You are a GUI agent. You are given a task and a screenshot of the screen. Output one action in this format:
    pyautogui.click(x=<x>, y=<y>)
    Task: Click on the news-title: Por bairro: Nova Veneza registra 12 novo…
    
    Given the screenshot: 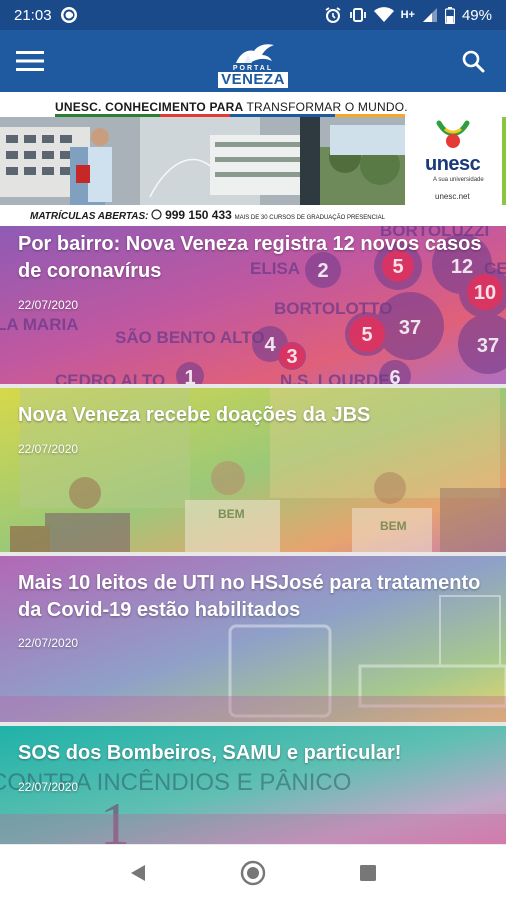 What is the action you would take?
    pyautogui.click(x=250, y=257)
    